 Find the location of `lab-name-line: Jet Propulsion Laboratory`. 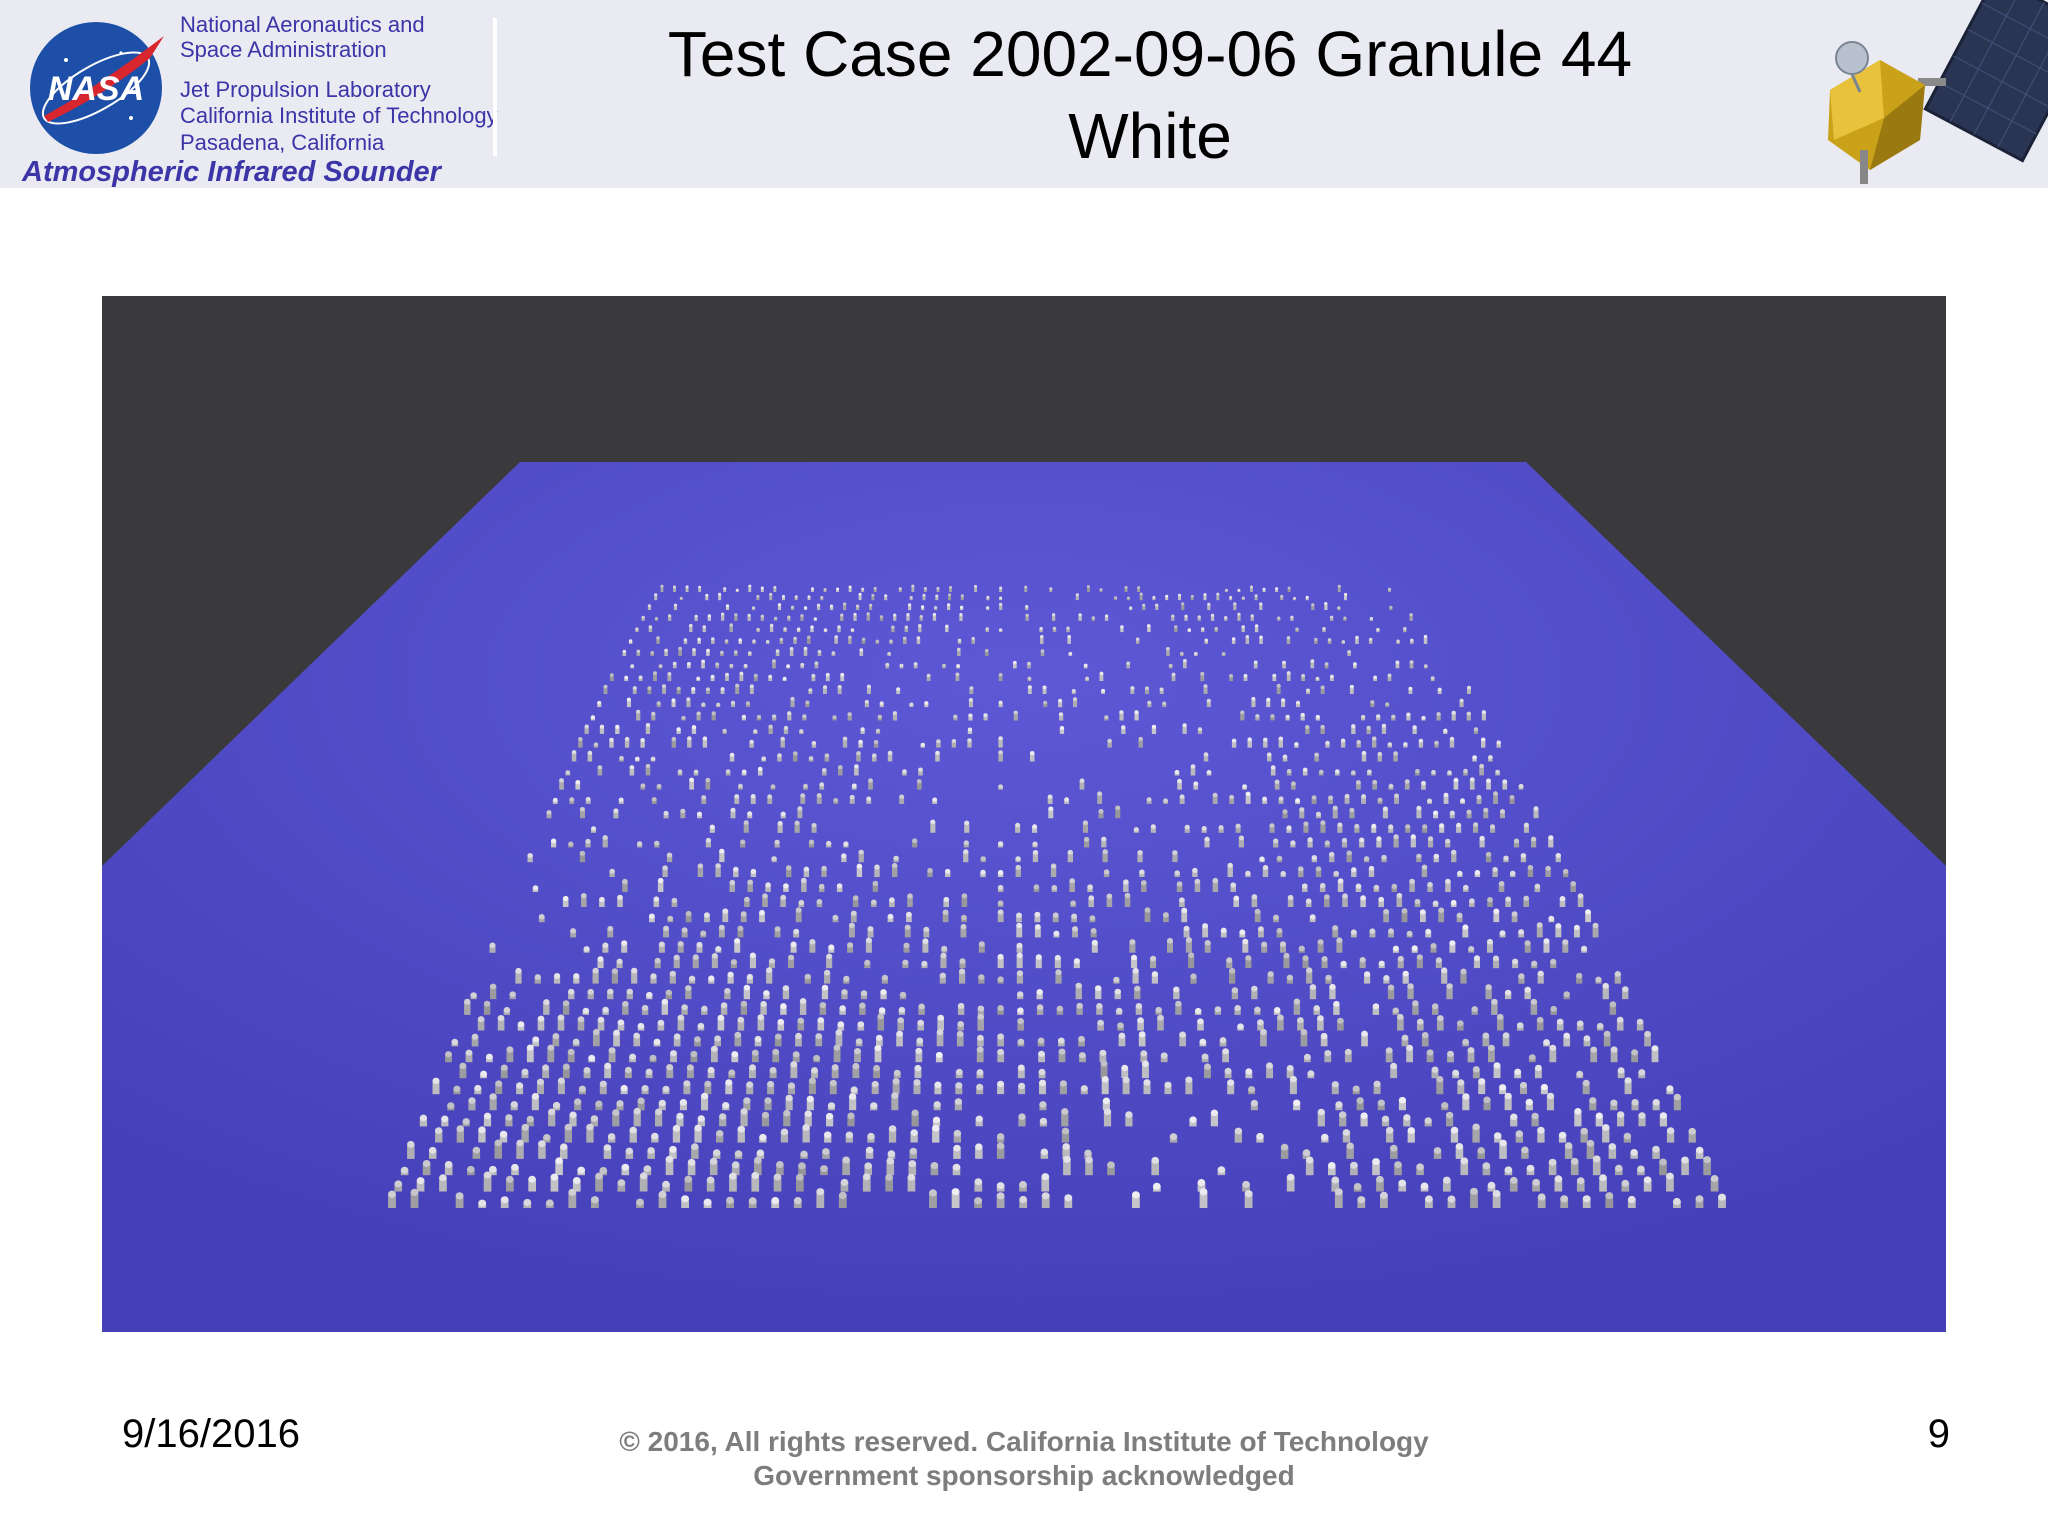

lab-name-line: Jet Propulsion Laboratory is located at coordinates (305, 89).